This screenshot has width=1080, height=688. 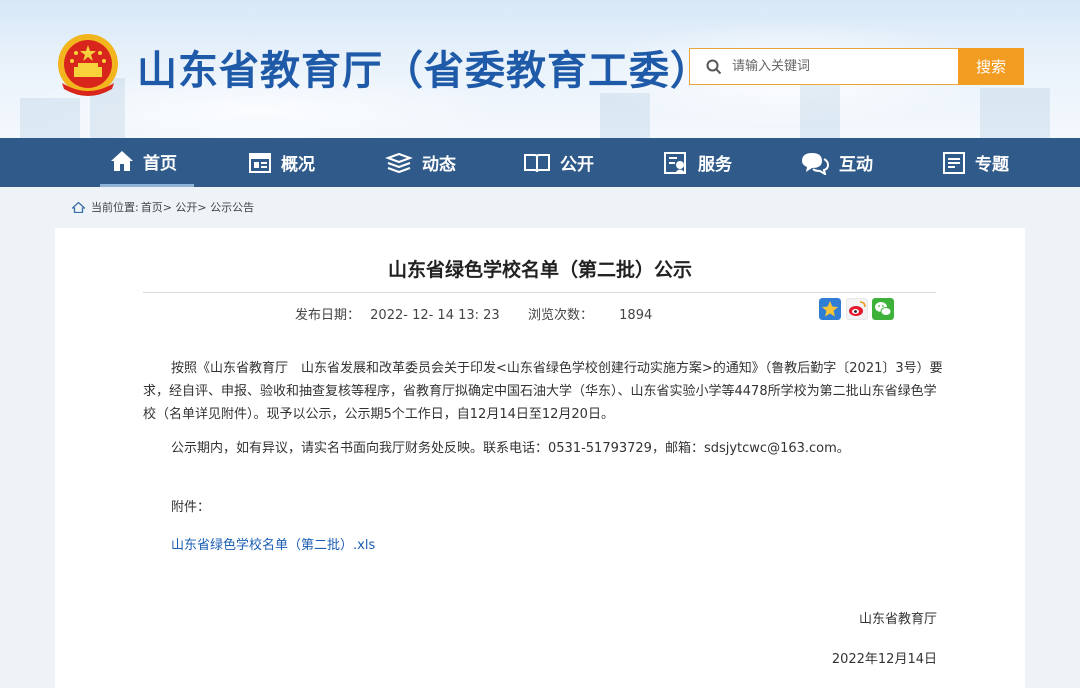 What do you see at coordinates (816, 163) in the screenshot?
I see `chat-icon` at bounding box center [816, 163].